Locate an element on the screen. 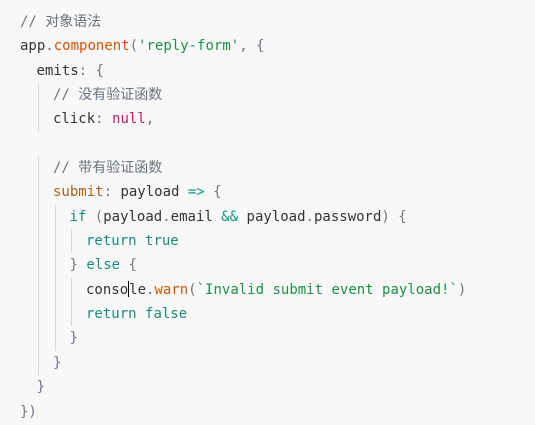  code-token-operator: => is located at coordinates (196, 192).